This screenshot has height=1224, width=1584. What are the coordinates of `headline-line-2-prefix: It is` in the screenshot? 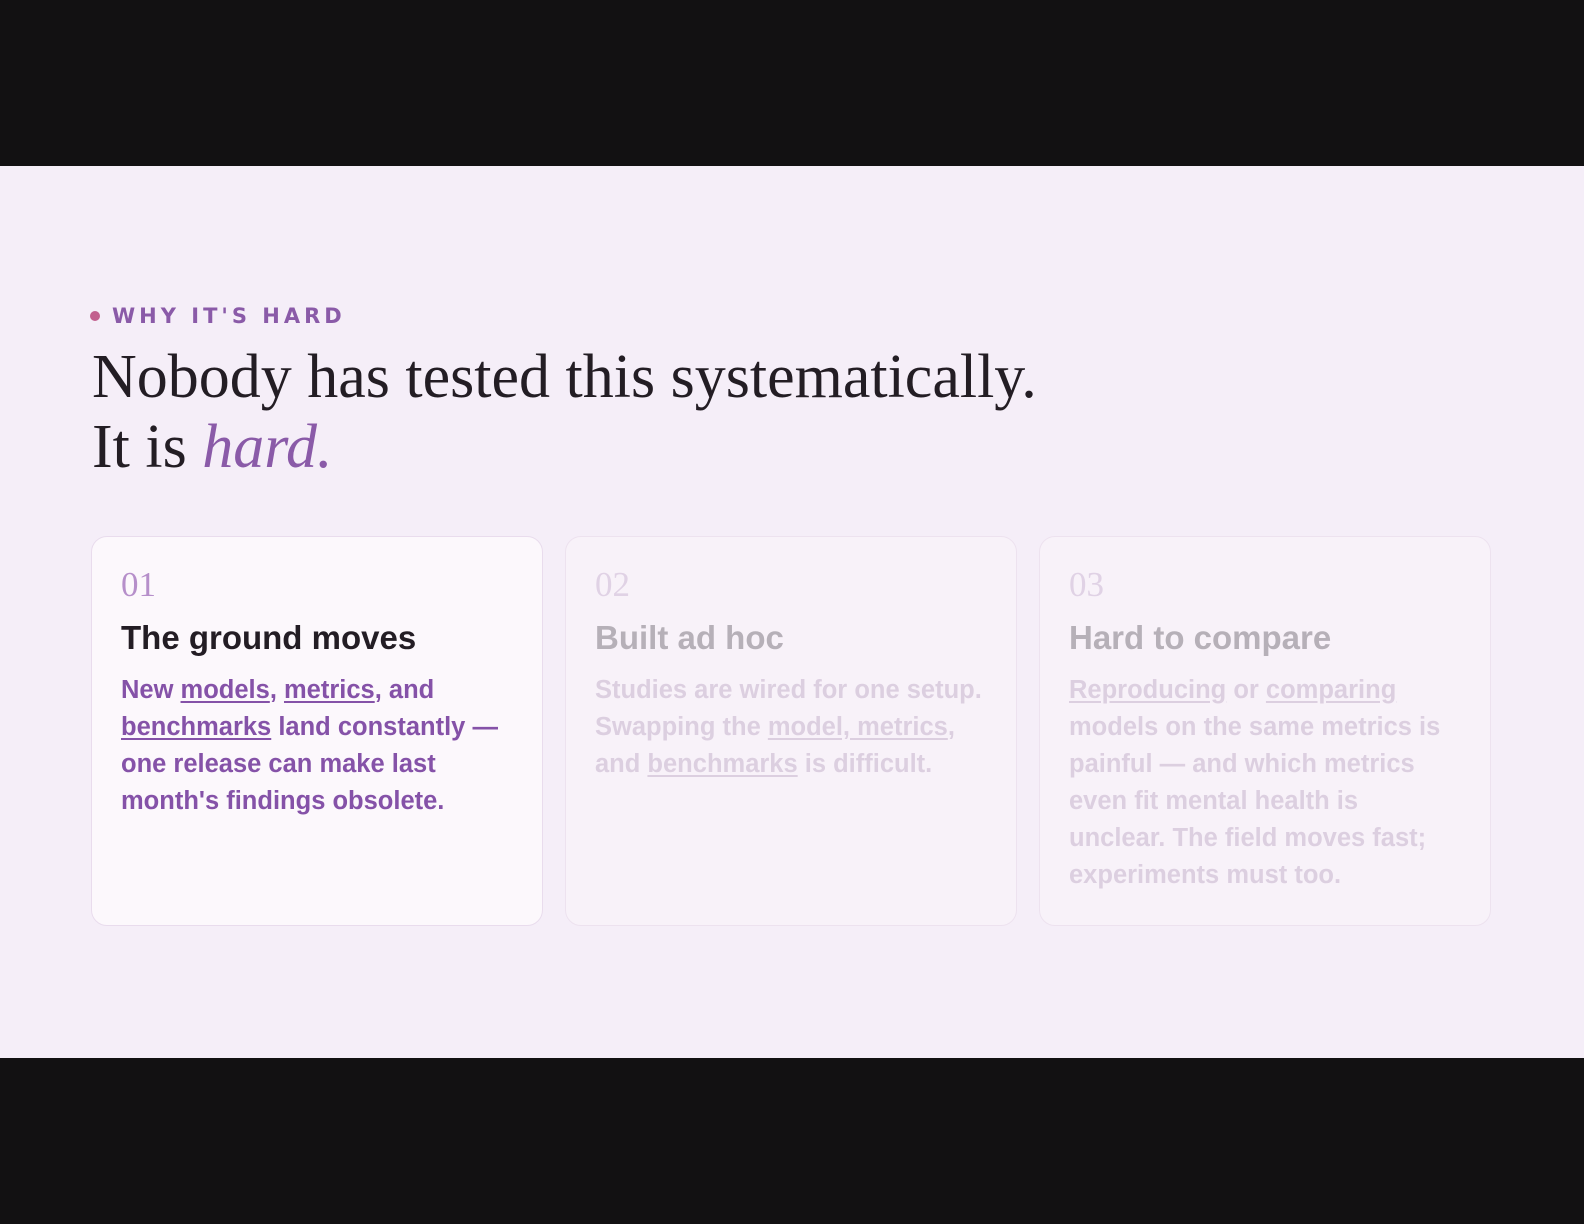 It's located at (139, 447).